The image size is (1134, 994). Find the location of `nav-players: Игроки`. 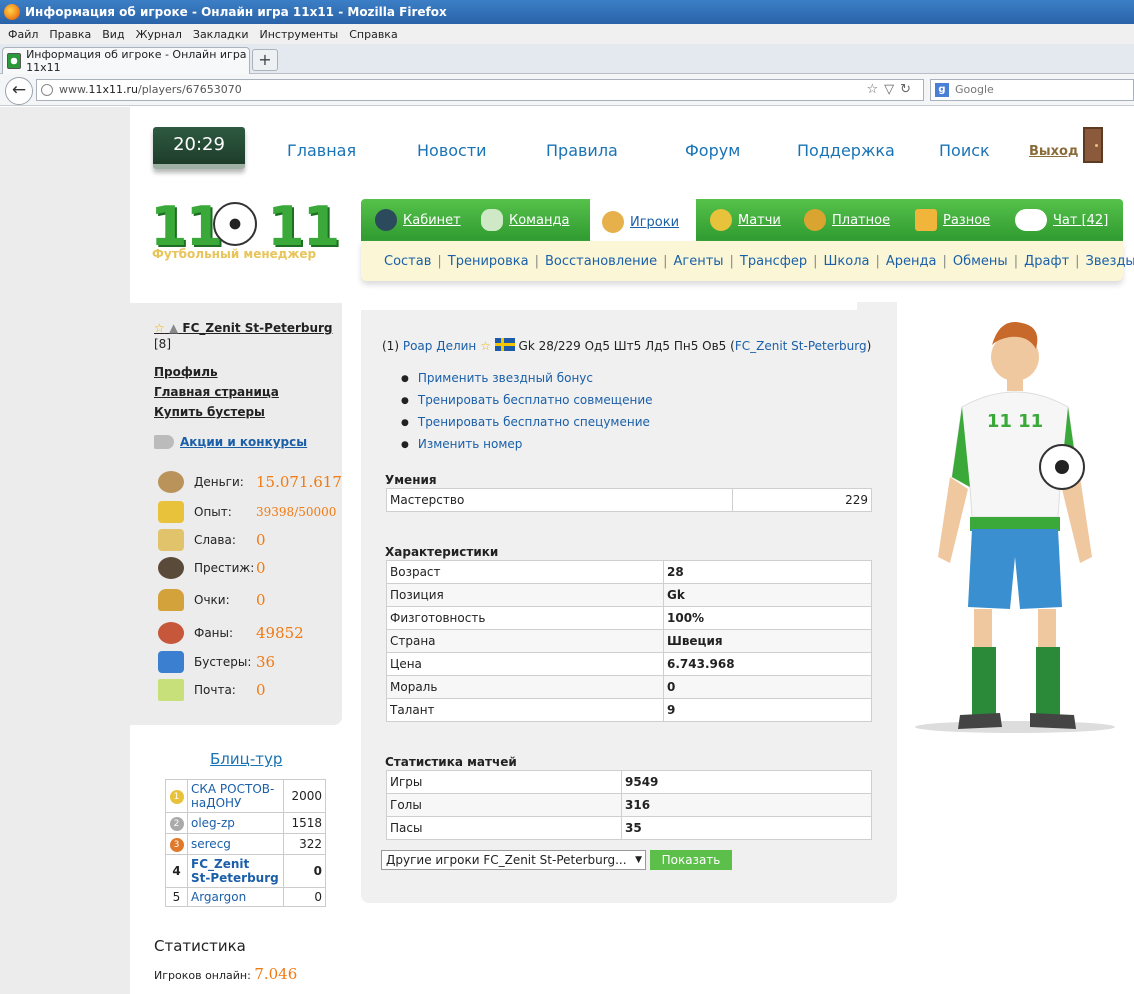

nav-players: Игроки is located at coordinates (643, 222).